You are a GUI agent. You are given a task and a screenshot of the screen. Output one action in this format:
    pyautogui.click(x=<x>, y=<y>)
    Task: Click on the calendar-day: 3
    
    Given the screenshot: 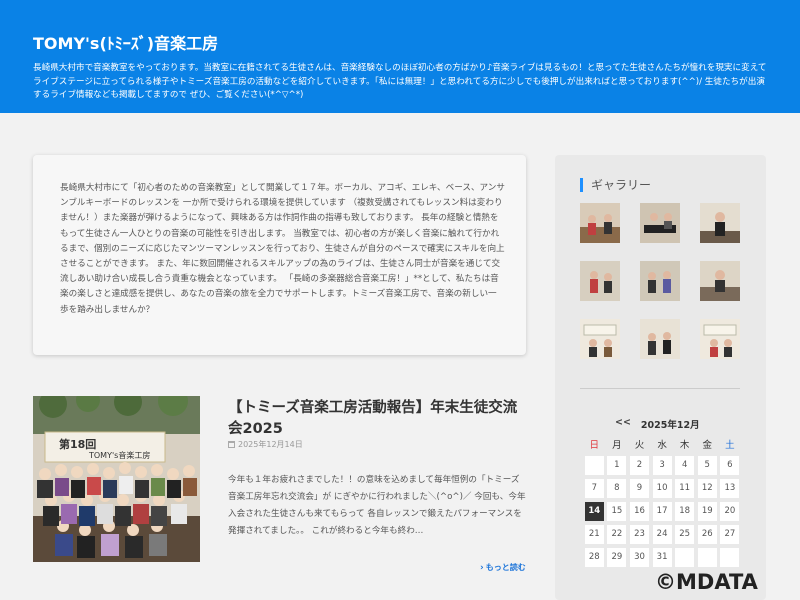 What is the action you would take?
    pyautogui.click(x=662, y=465)
    